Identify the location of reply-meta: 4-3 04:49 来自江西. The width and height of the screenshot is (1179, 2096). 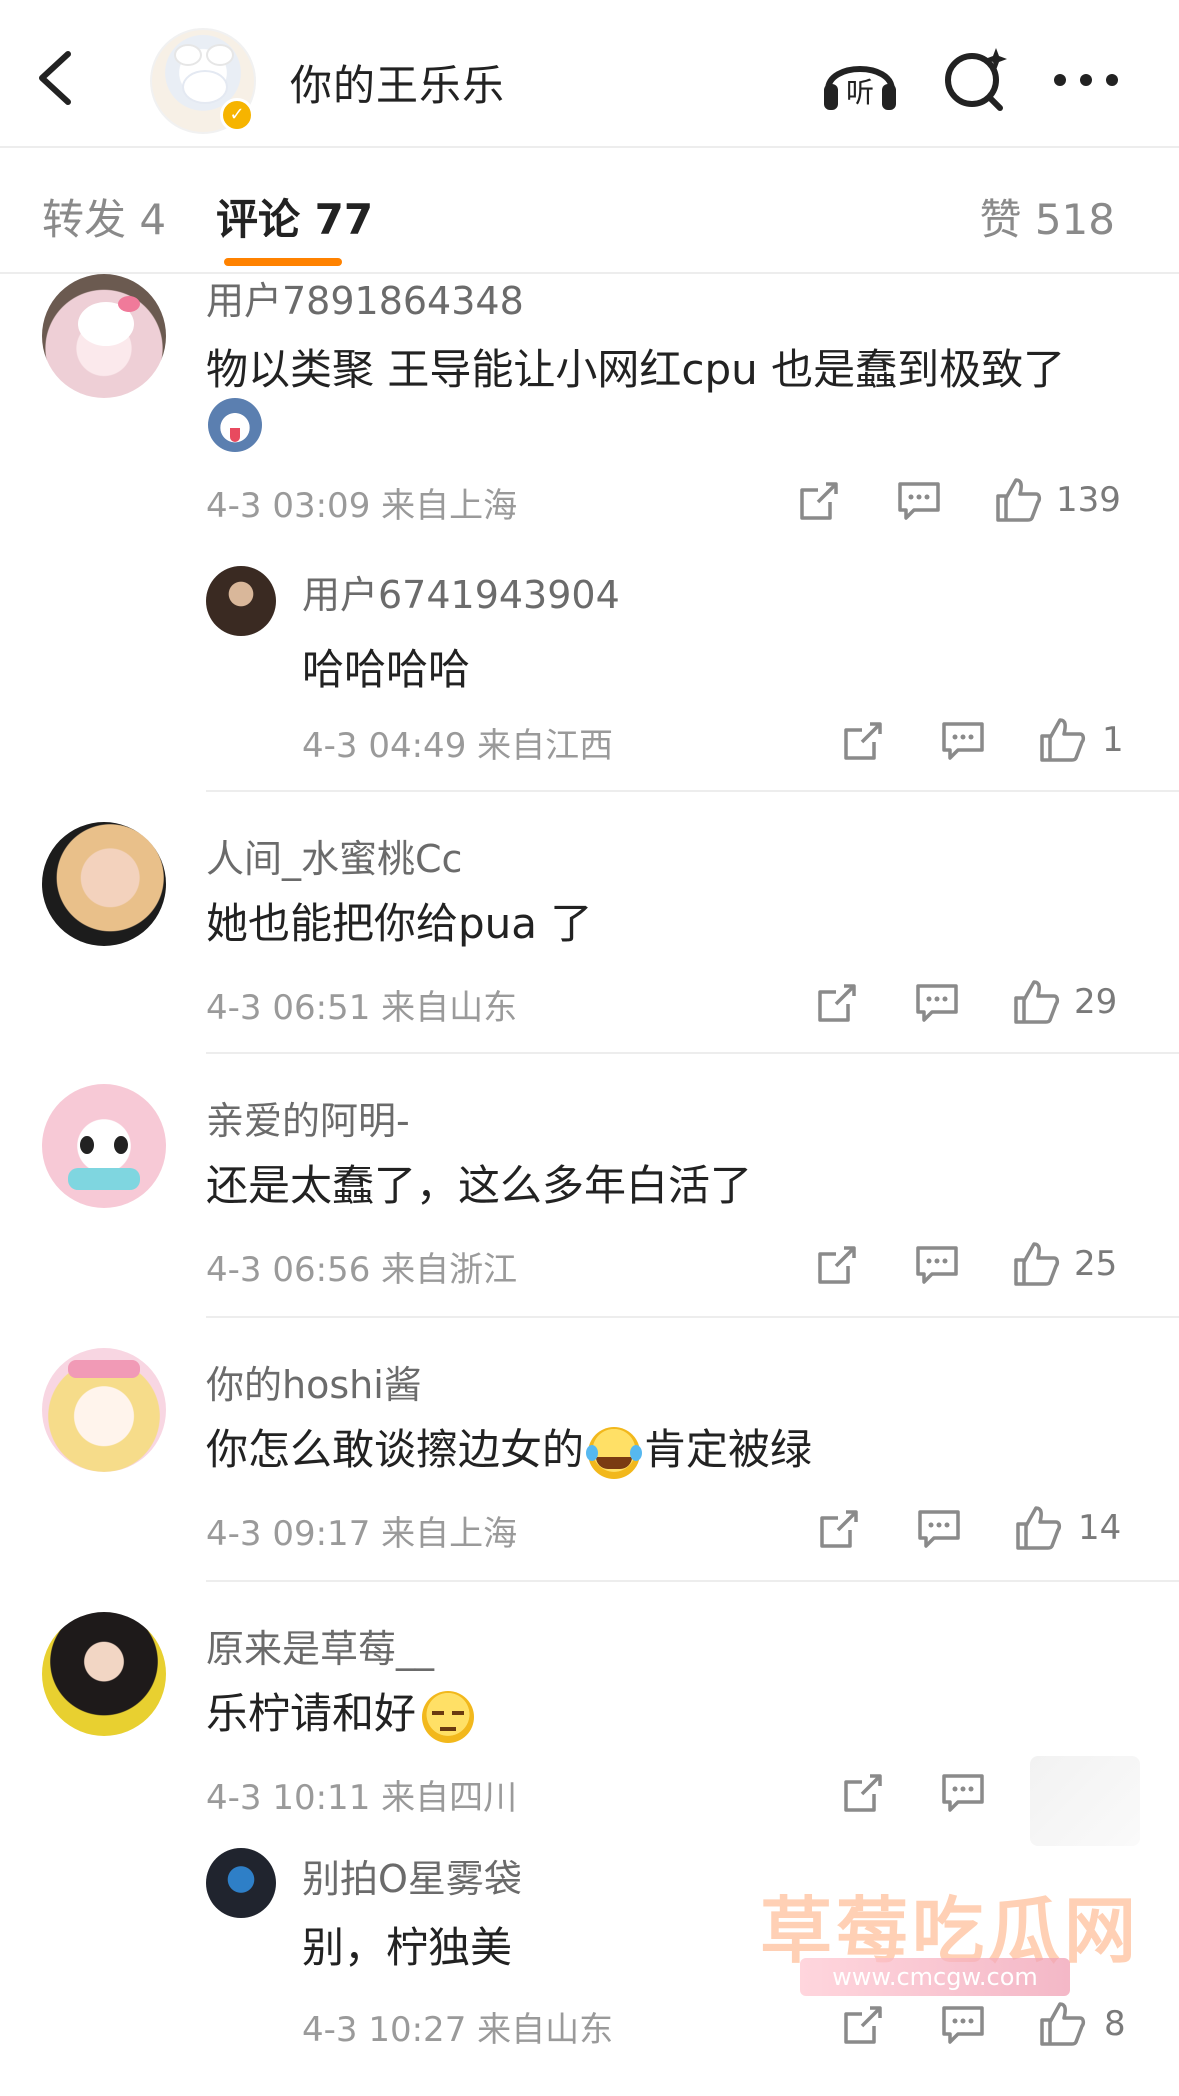
(458, 746).